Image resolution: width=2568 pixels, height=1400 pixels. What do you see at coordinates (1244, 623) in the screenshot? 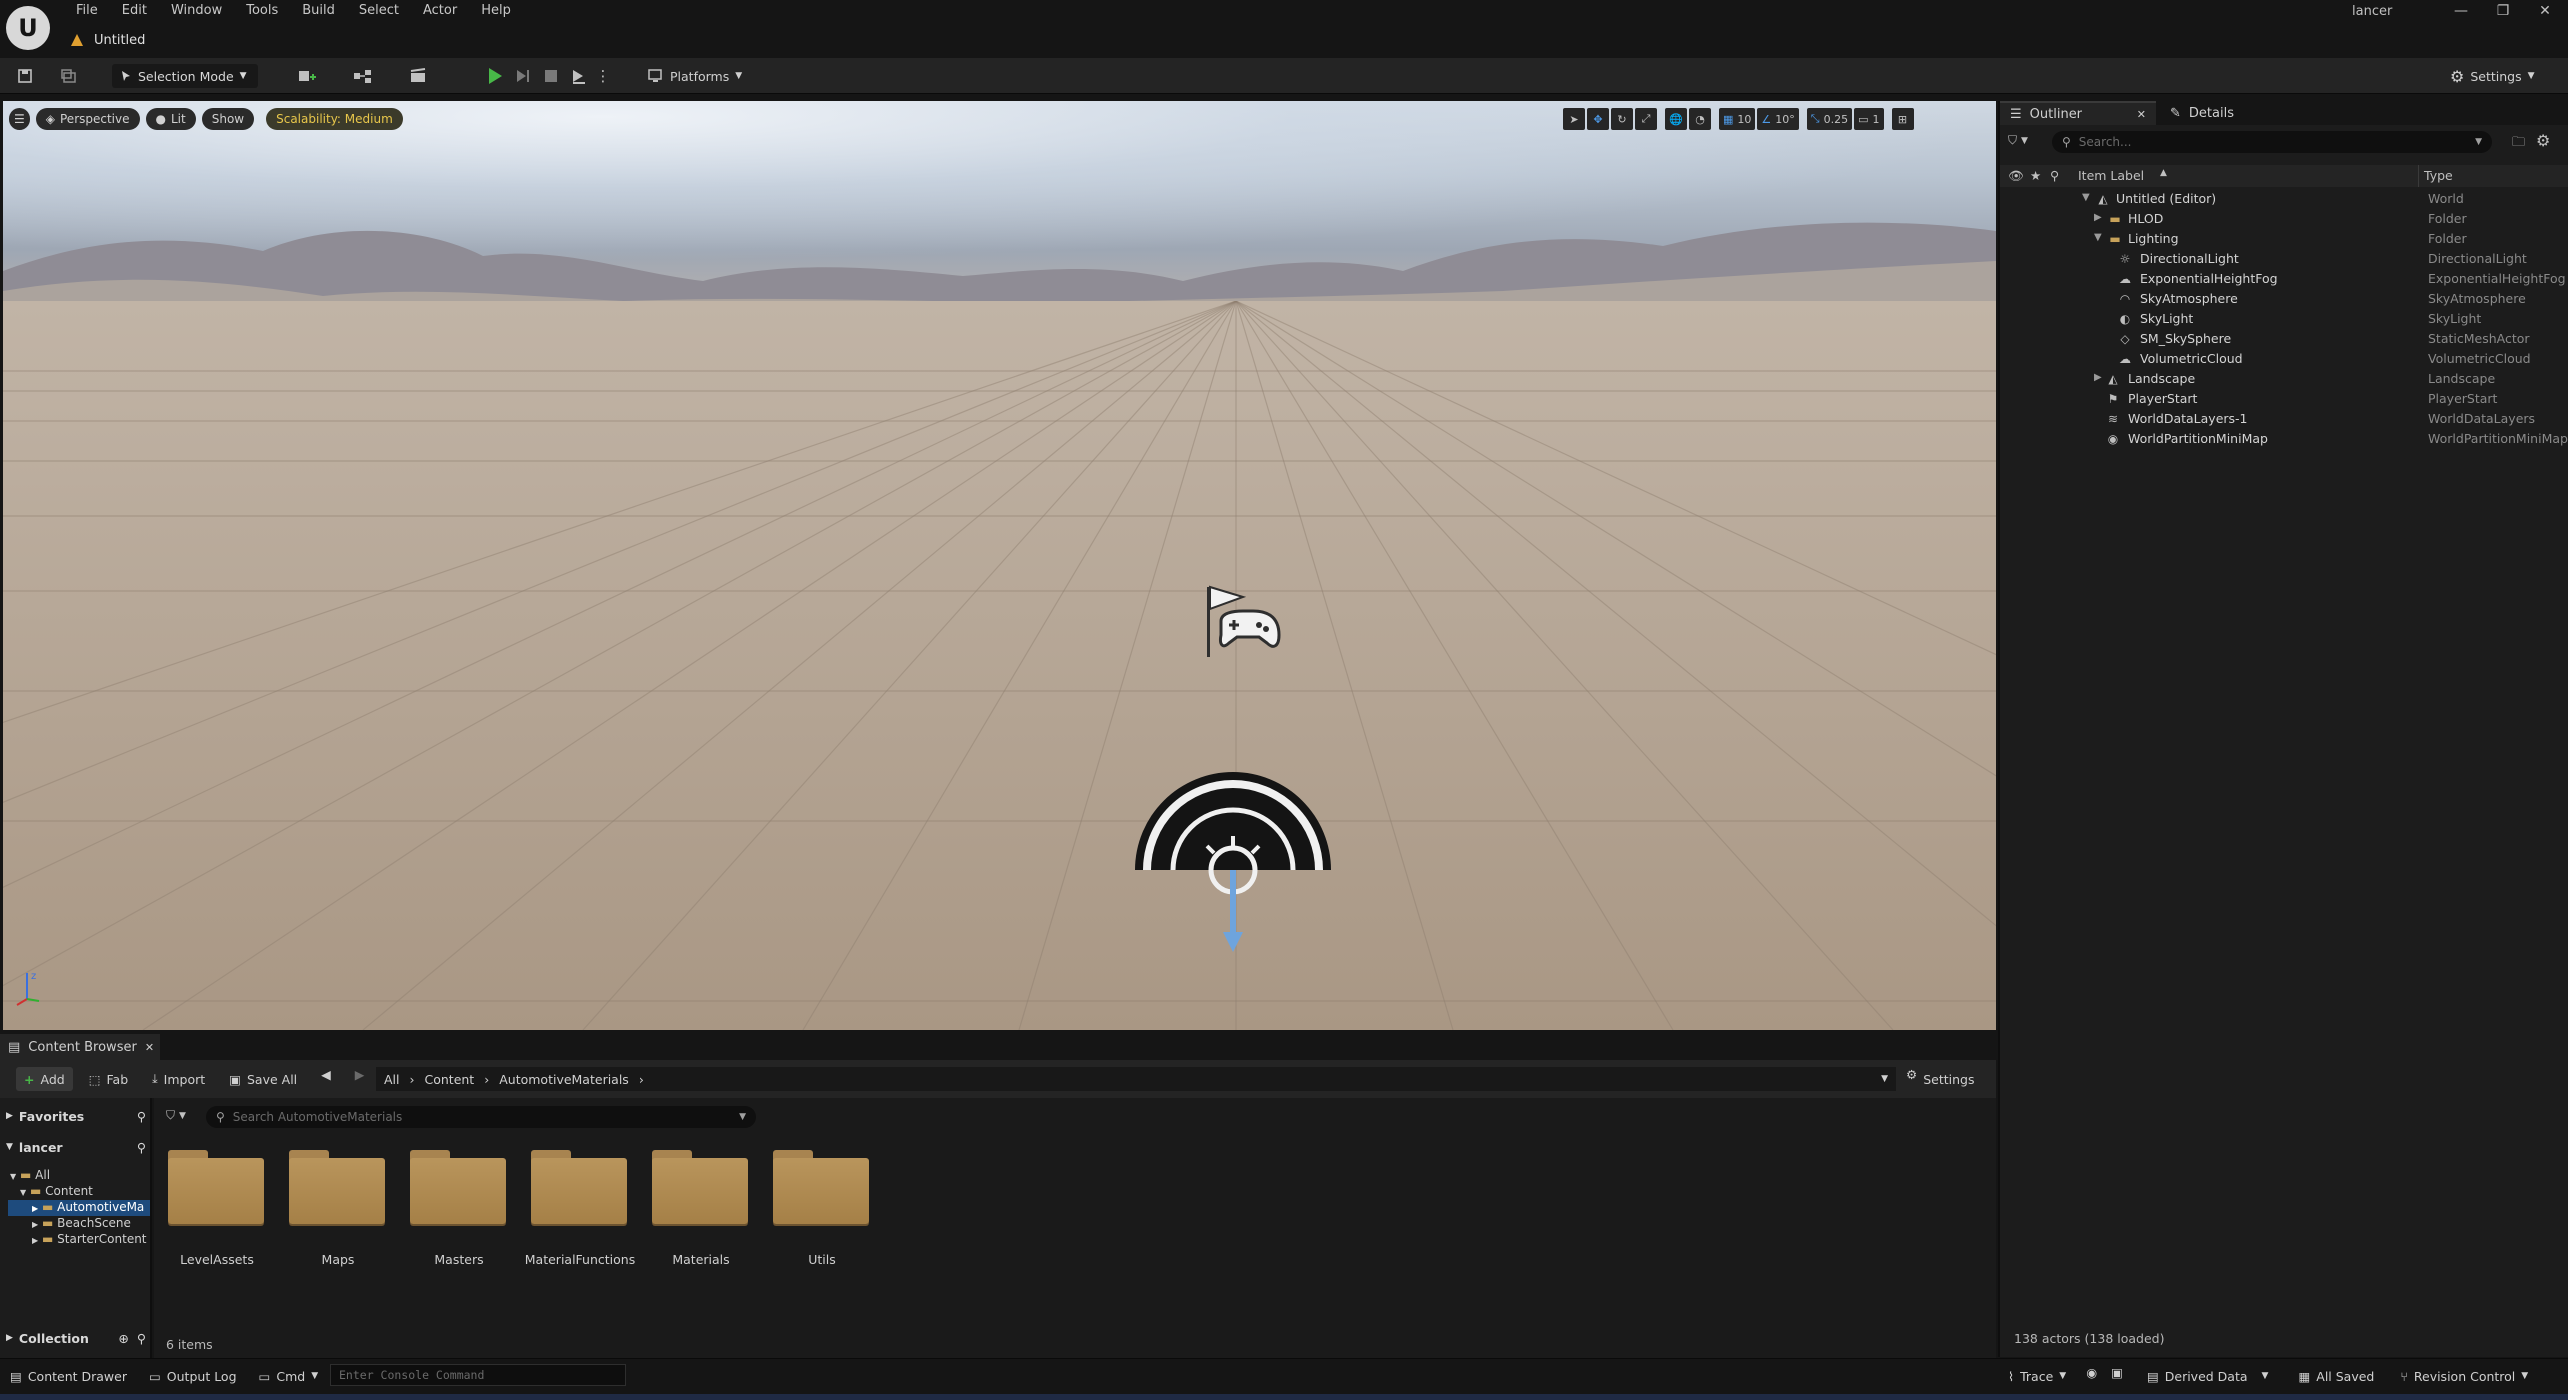
I see `player-start-icon` at bounding box center [1244, 623].